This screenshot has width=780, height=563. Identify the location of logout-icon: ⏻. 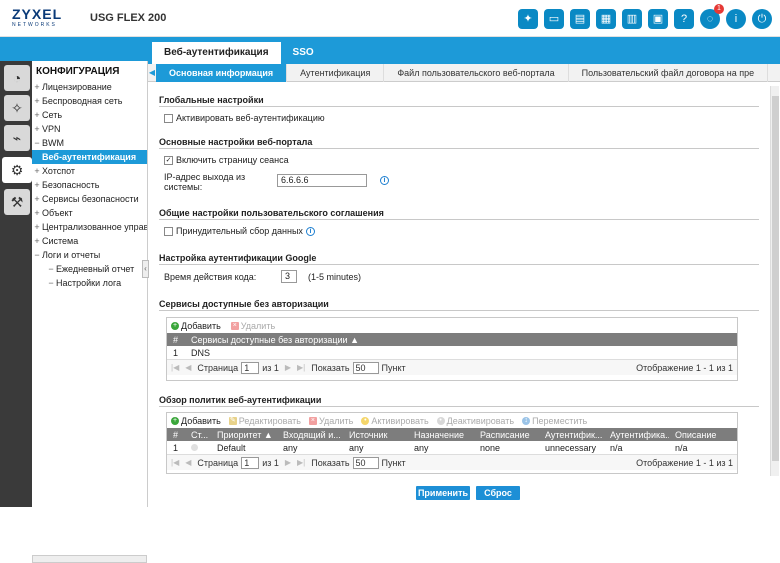
(762, 19).